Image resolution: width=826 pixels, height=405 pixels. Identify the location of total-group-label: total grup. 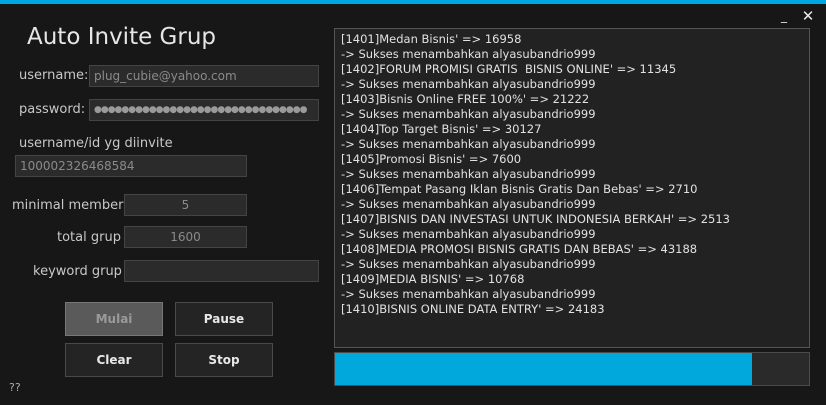
(89, 237).